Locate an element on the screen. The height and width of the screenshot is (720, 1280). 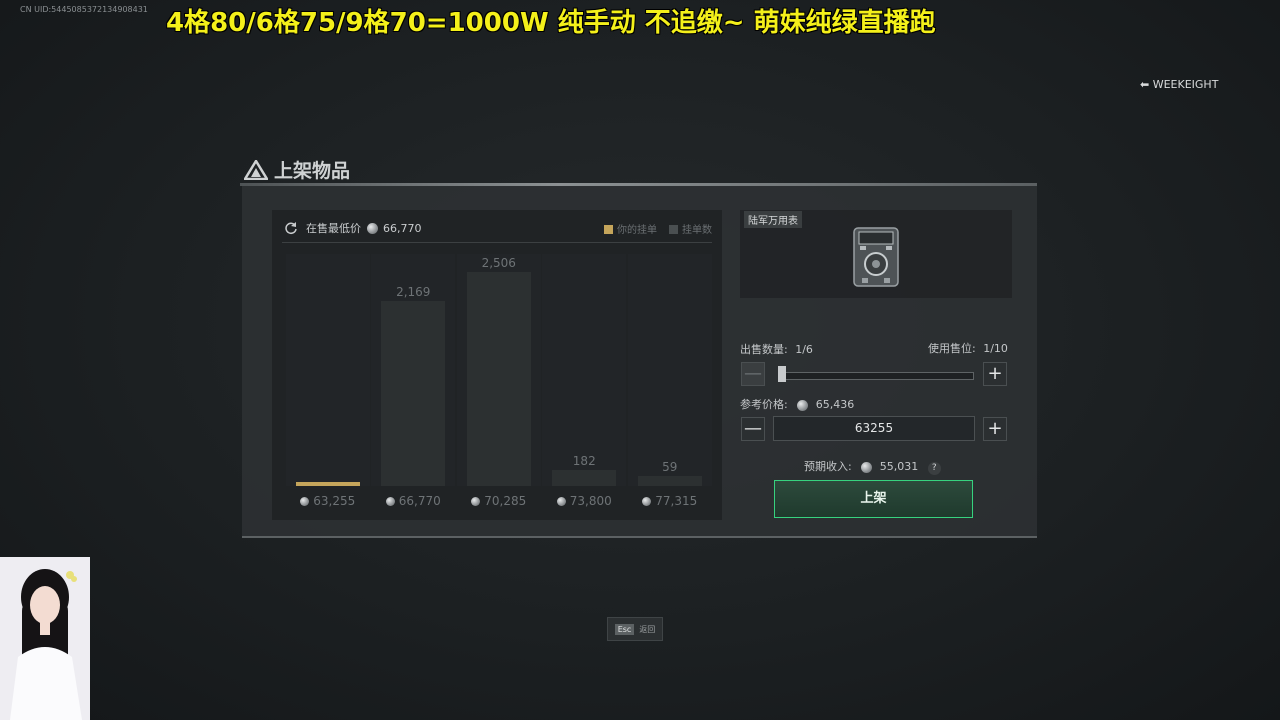
expected-income: 预期收入: 55,031 ? is located at coordinates (872, 466).